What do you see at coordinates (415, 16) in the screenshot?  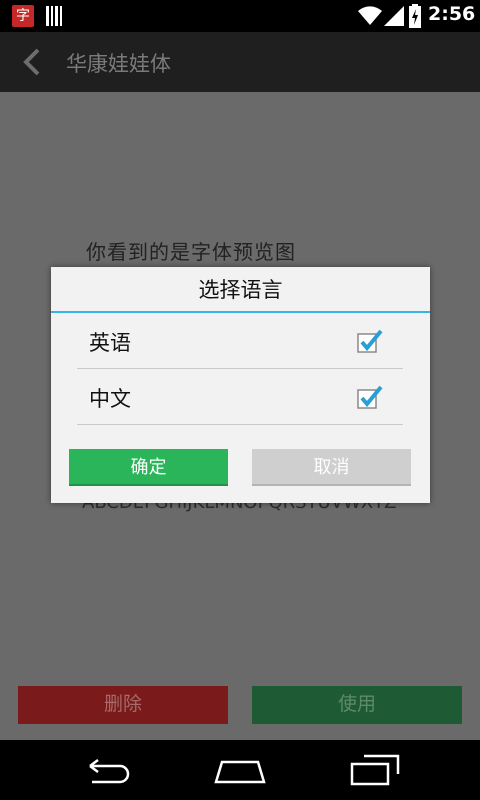 I see `battery-charging-icon` at bounding box center [415, 16].